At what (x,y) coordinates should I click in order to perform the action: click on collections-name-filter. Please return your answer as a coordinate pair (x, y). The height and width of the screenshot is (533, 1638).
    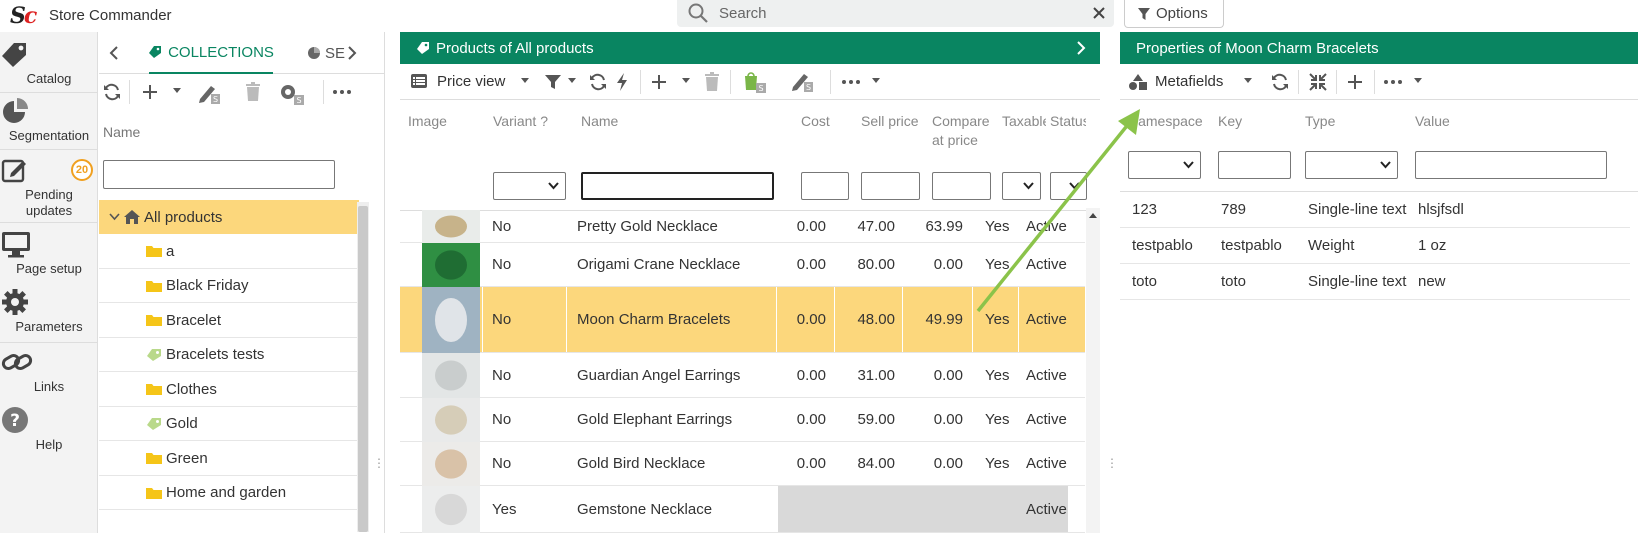
    Looking at the image, I should click on (219, 174).